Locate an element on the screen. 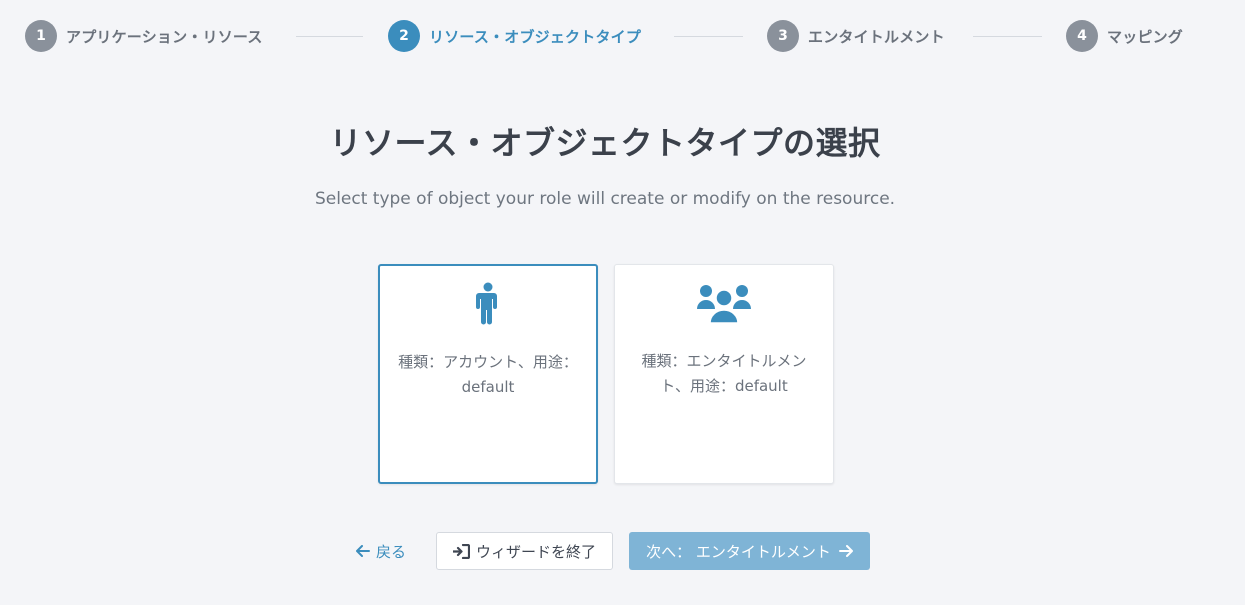 This screenshot has height=605, width=1245. step-4-number: 4 is located at coordinates (1082, 36).